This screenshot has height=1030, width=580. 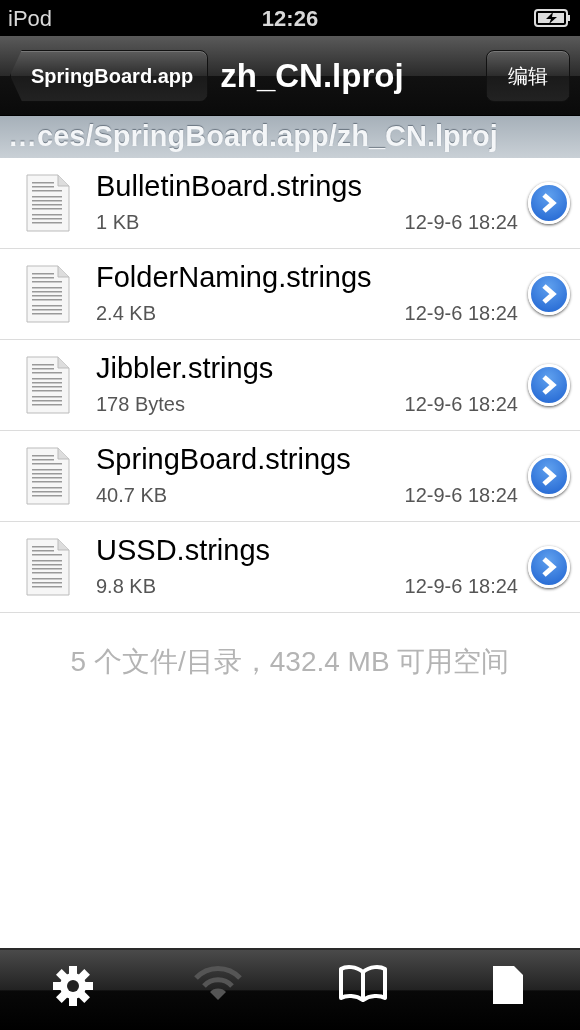 I want to click on summary-text: 5 个文件/目录，432.4 MB 可用空间, so click(x=290, y=662).